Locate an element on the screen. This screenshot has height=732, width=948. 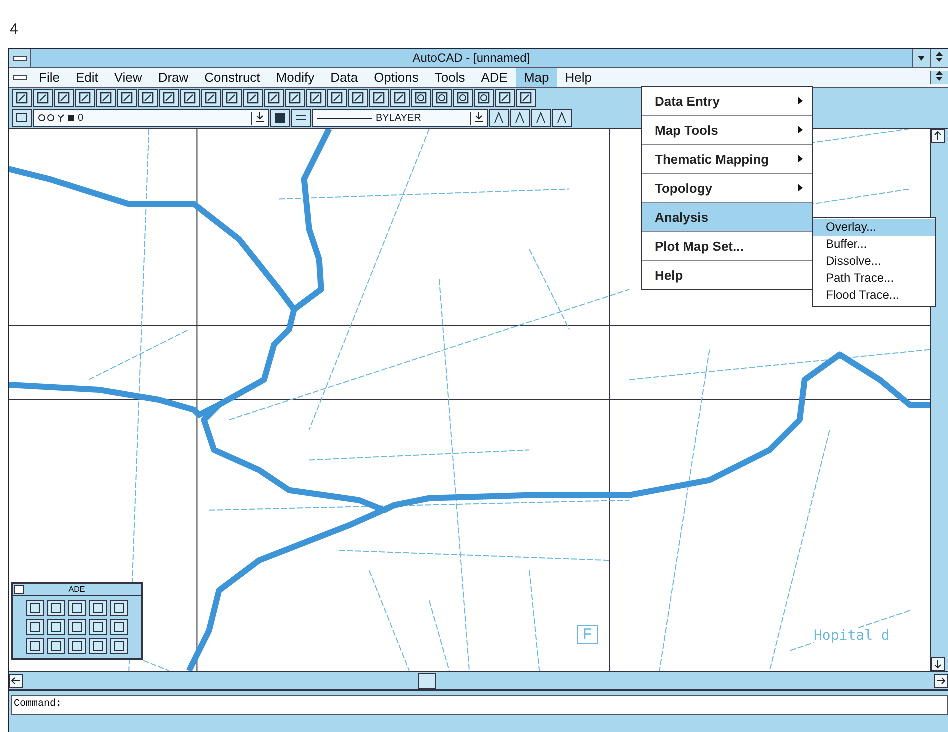
dropdown-arrow-icon is located at coordinates (260, 117).